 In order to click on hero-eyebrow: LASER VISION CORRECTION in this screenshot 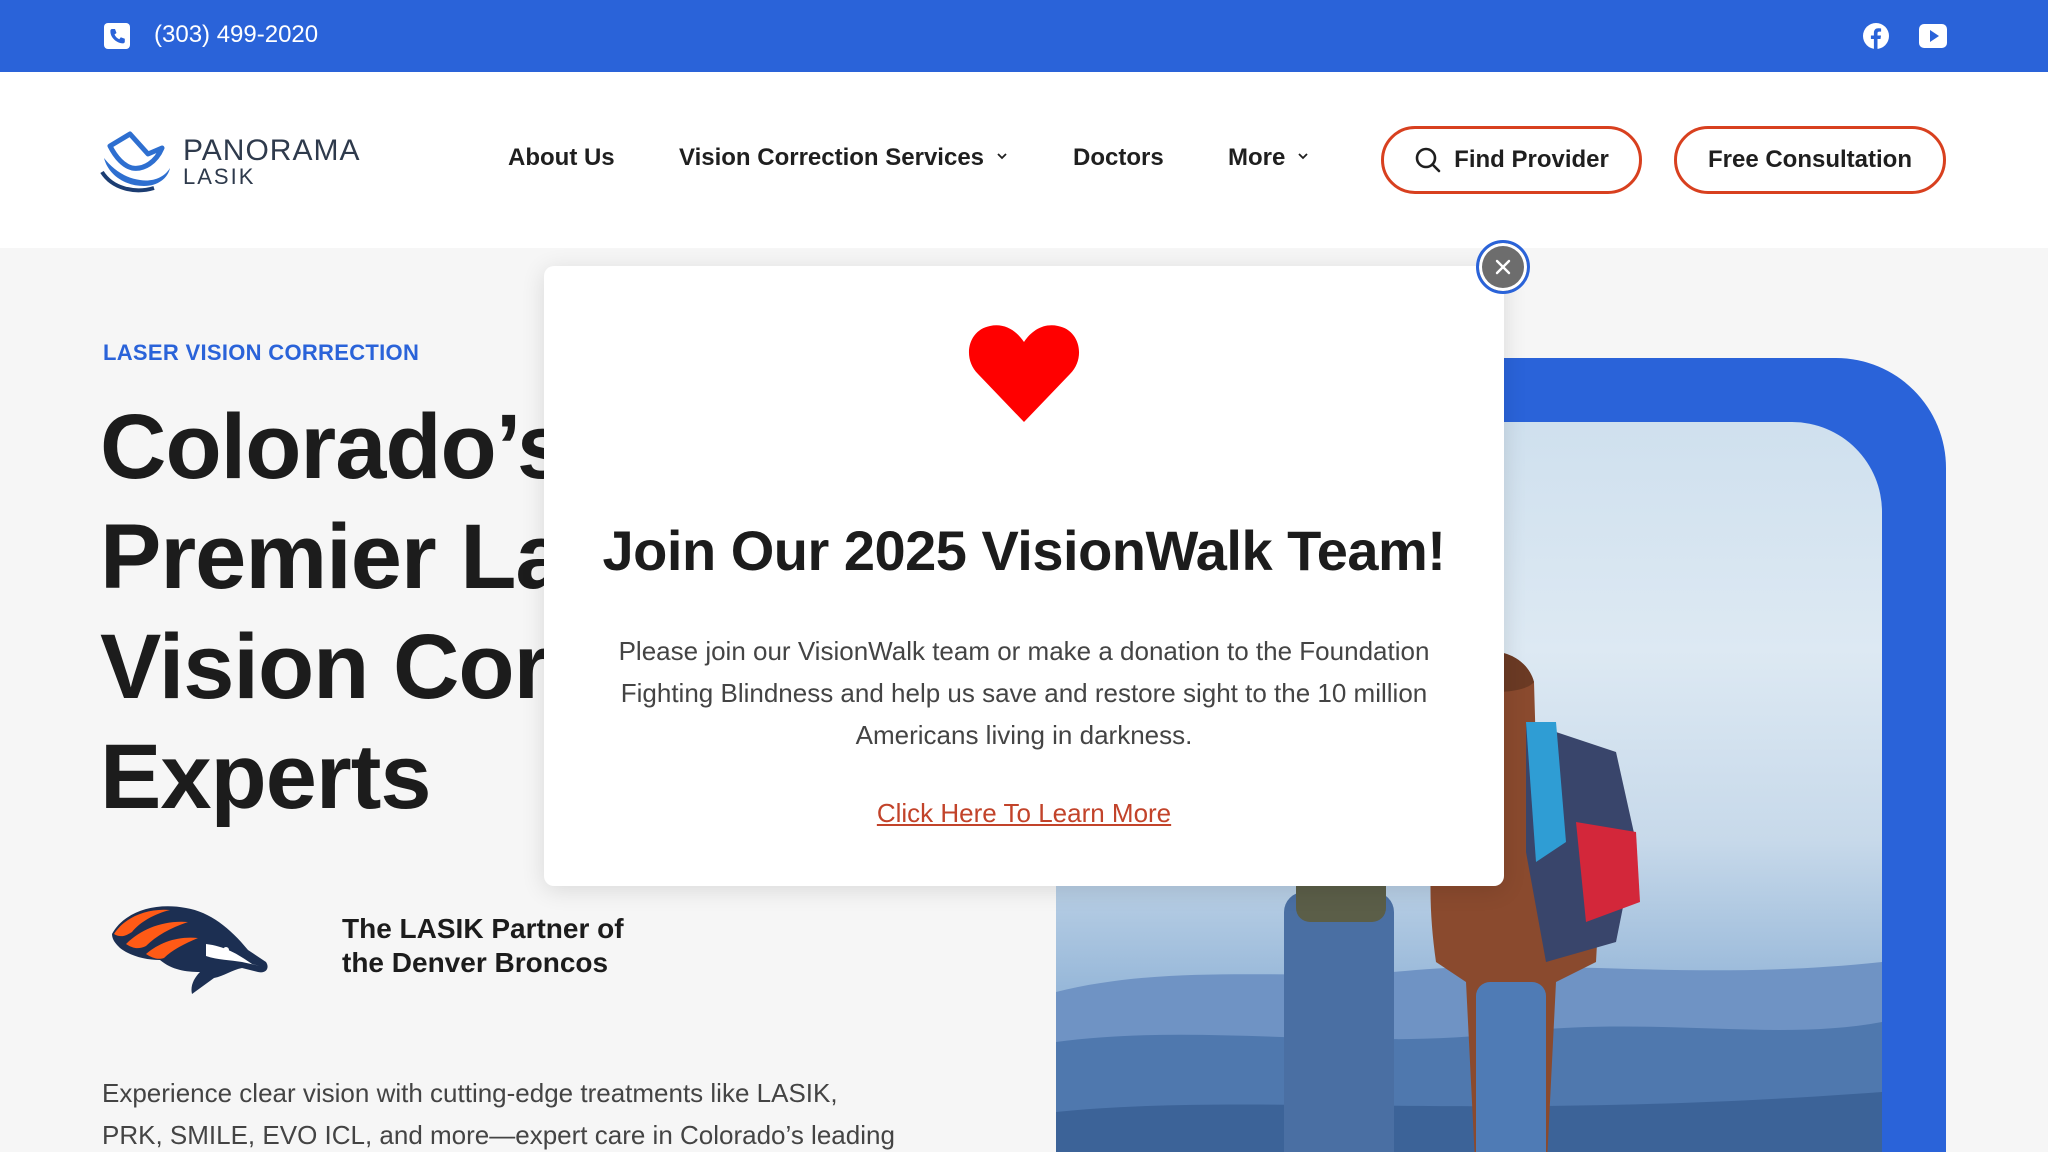, I will do `click(261, 352)`.